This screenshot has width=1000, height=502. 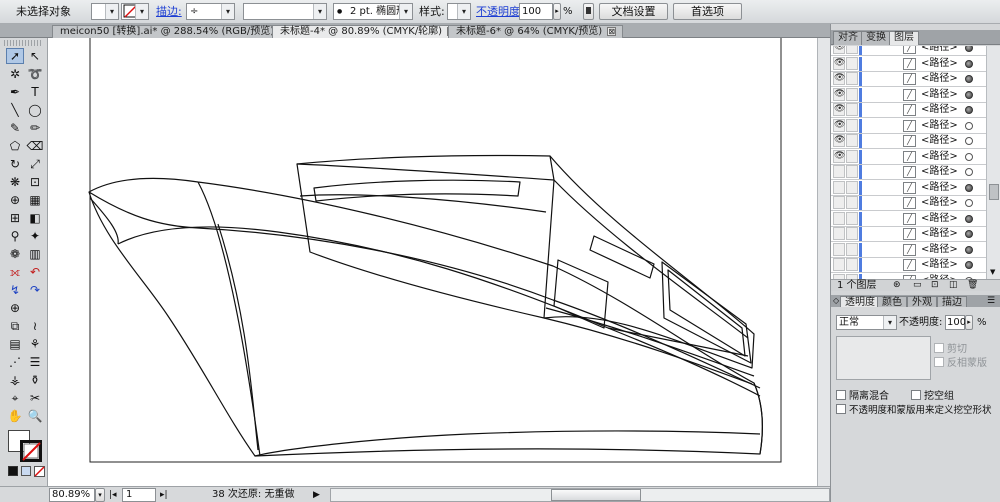 I want to click on panel-menu-icon: ☰, so click(x=991, y=301).